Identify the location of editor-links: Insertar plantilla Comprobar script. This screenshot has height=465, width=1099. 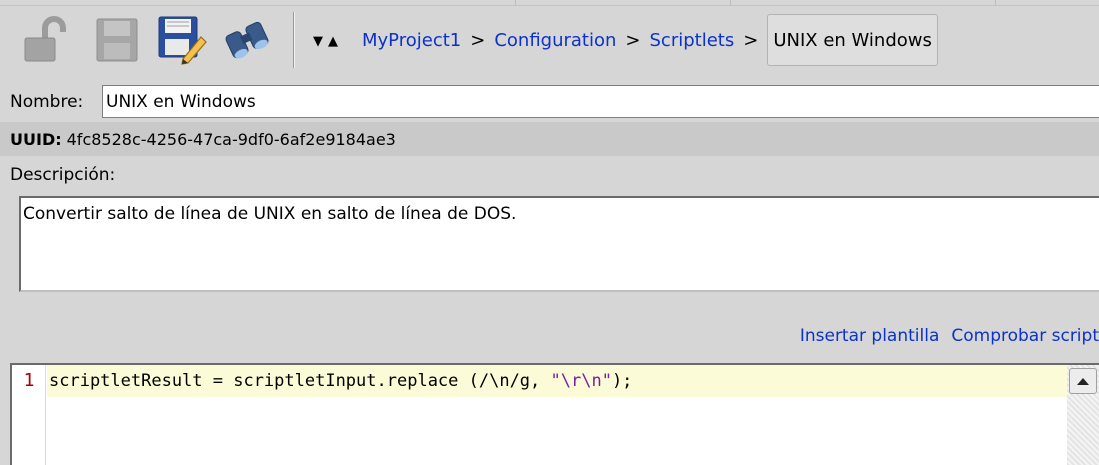
(949, 340).